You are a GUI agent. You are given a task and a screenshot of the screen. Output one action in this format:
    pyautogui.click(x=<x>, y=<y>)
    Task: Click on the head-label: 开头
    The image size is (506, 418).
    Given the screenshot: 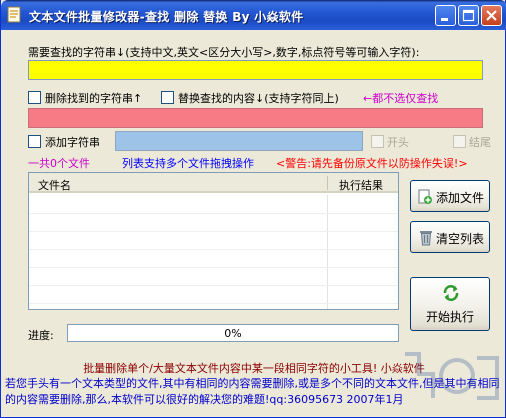 What is the action you would take?
    pyautogui.click(x=398, y=142)
    